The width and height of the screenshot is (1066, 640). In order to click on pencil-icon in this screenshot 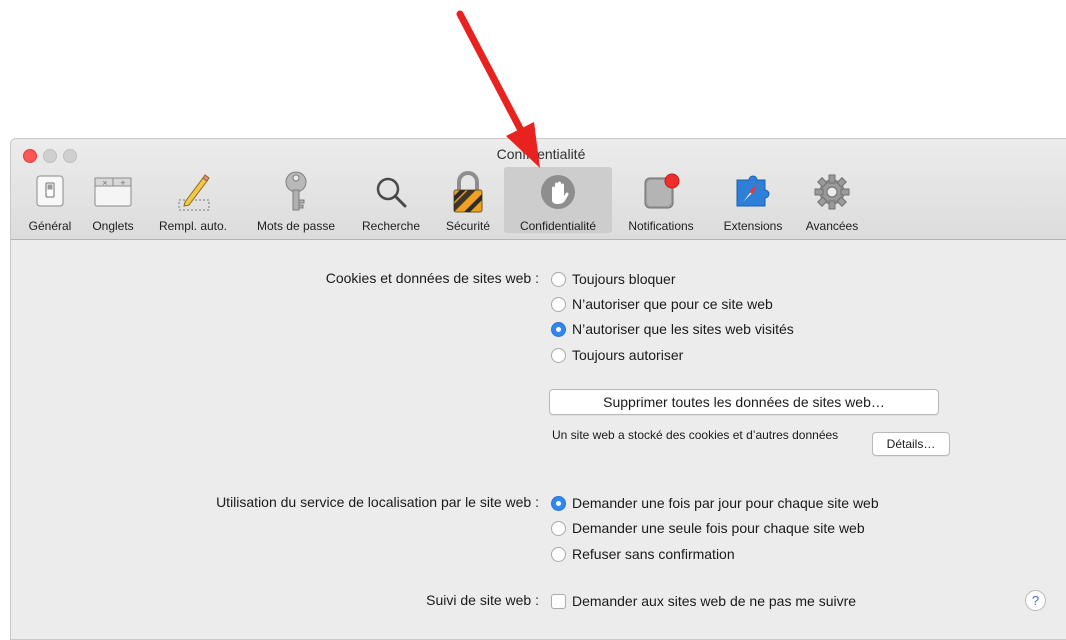, I will do `click(193, 192)`.